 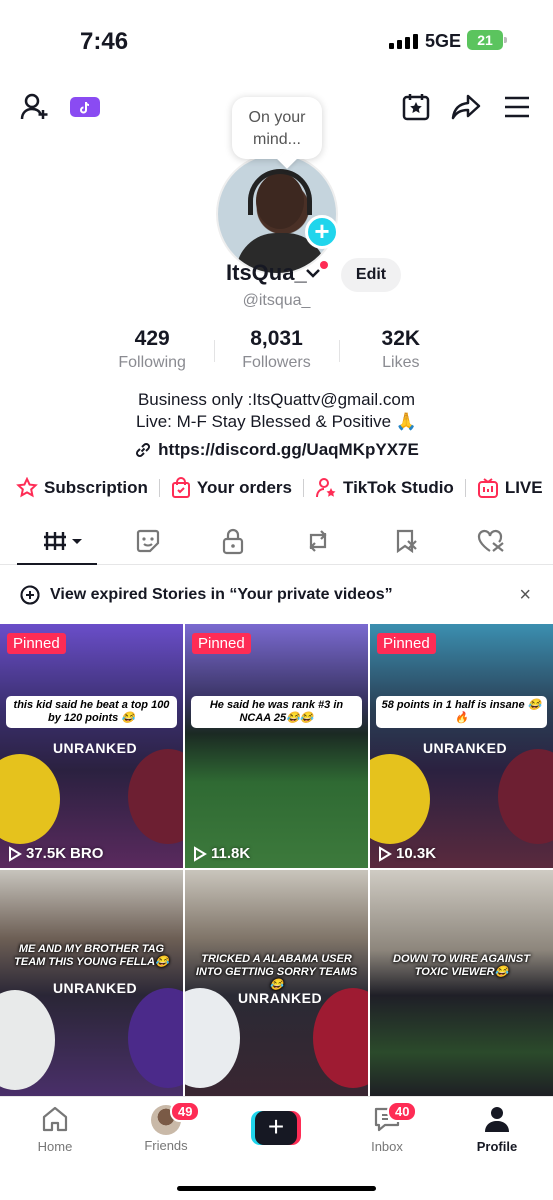 I want to click on tab-reposts, so click(x=318, y=541).